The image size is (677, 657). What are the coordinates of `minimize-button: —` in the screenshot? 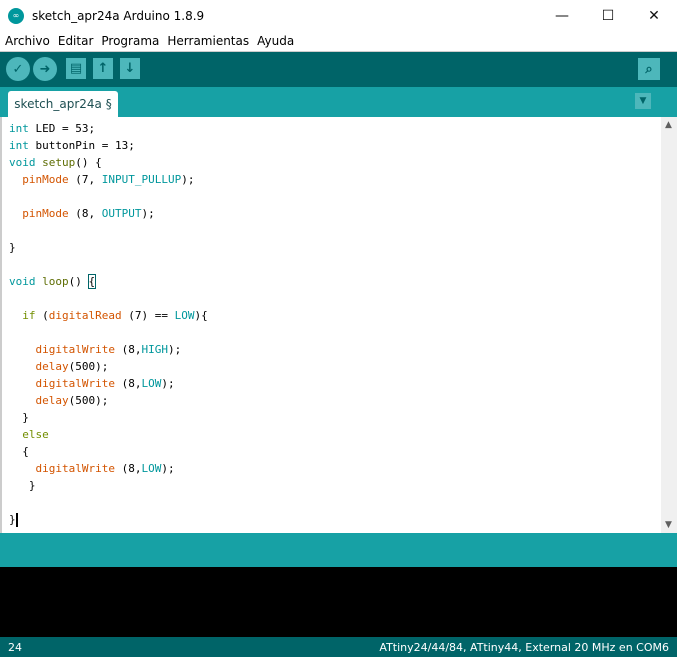 It's located at (562, 15).